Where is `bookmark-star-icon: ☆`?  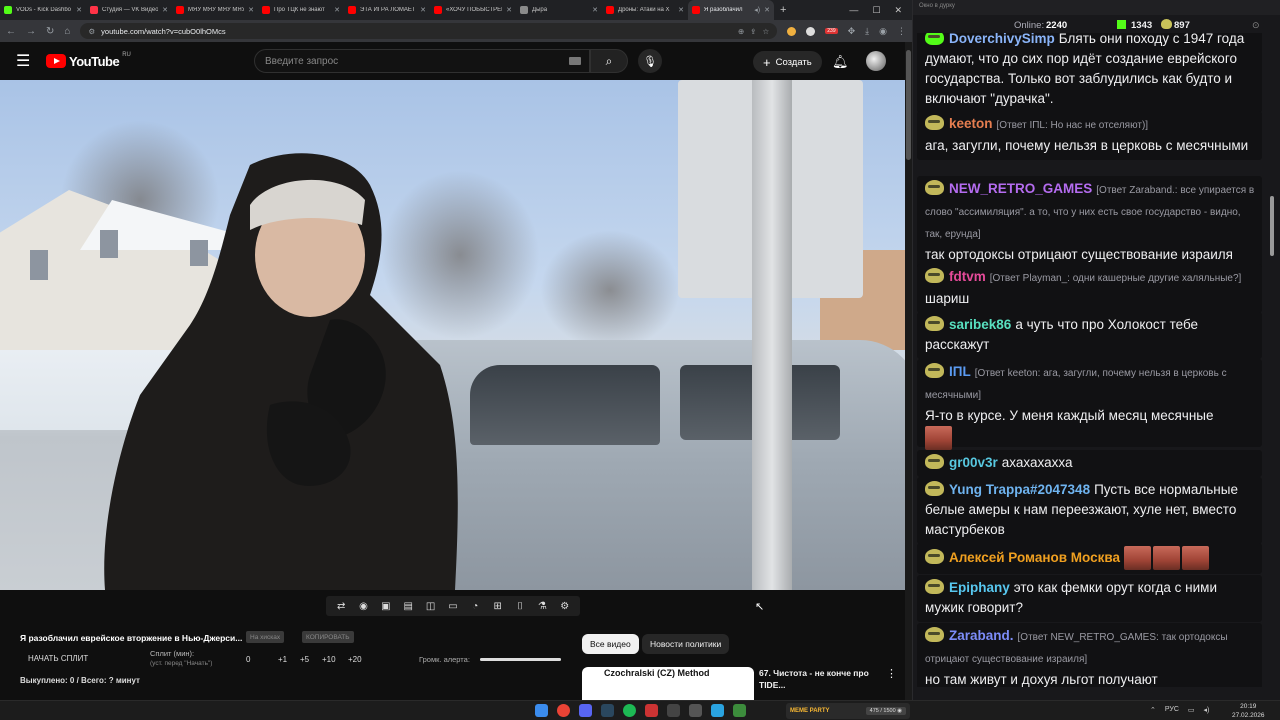
bookmark-star-icon: ☆ is located at coordinates (766, 31).